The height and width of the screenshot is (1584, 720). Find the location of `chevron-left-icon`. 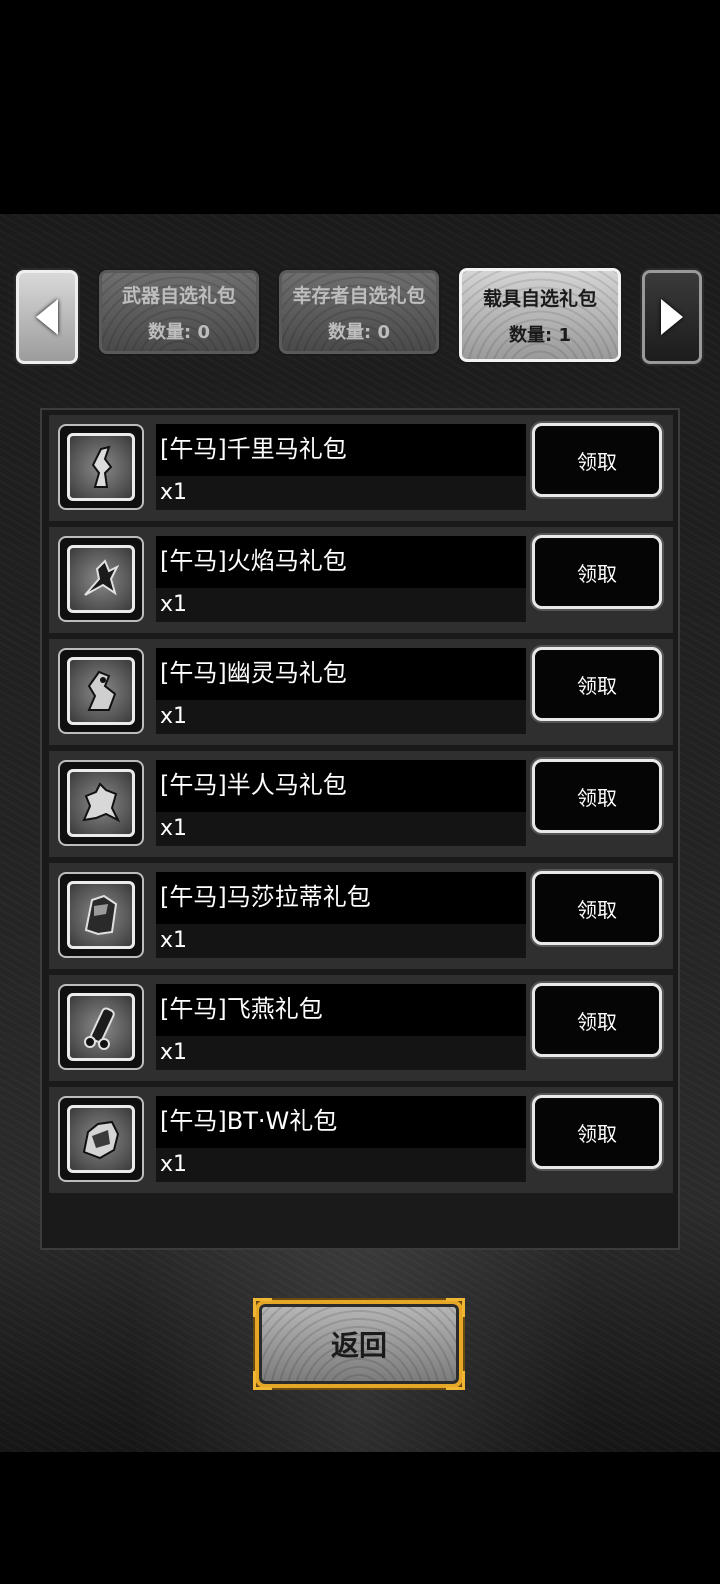

chevron-left-icon is located at coordinates (47, 317).